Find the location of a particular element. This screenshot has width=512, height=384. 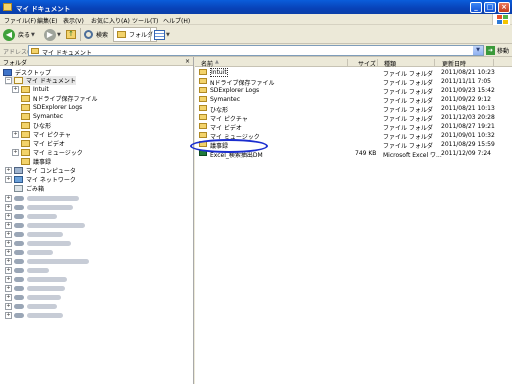

minimize-button: _ is located at coordinates (476, 7).